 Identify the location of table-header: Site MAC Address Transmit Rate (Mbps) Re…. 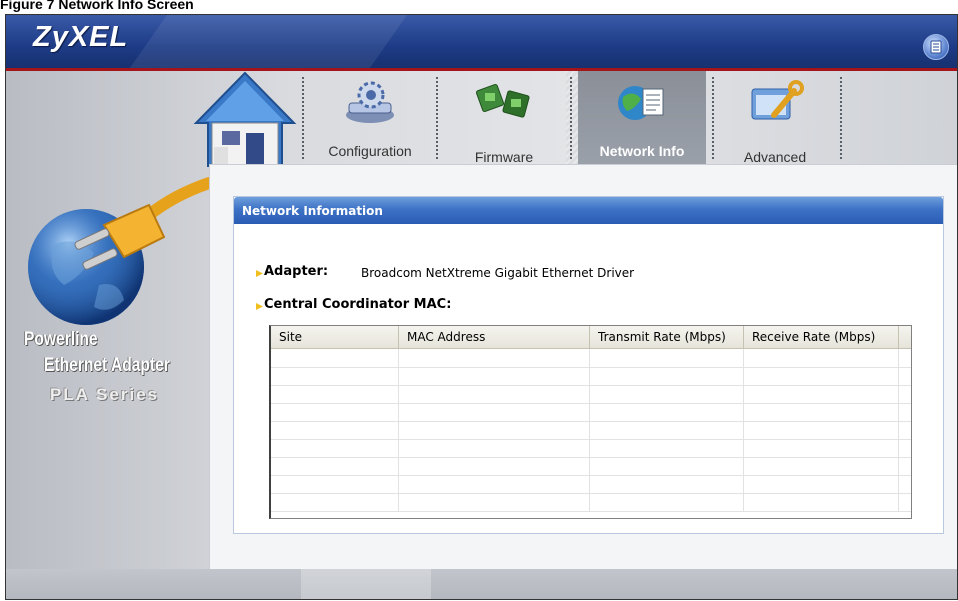
(591, 337).